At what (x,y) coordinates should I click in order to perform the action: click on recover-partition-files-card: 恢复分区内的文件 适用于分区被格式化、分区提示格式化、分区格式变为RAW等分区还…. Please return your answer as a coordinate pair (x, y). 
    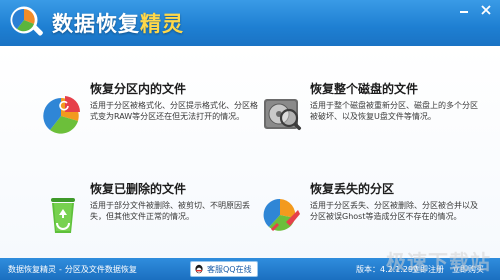
    Looking at the image, I should click on (152, 125).